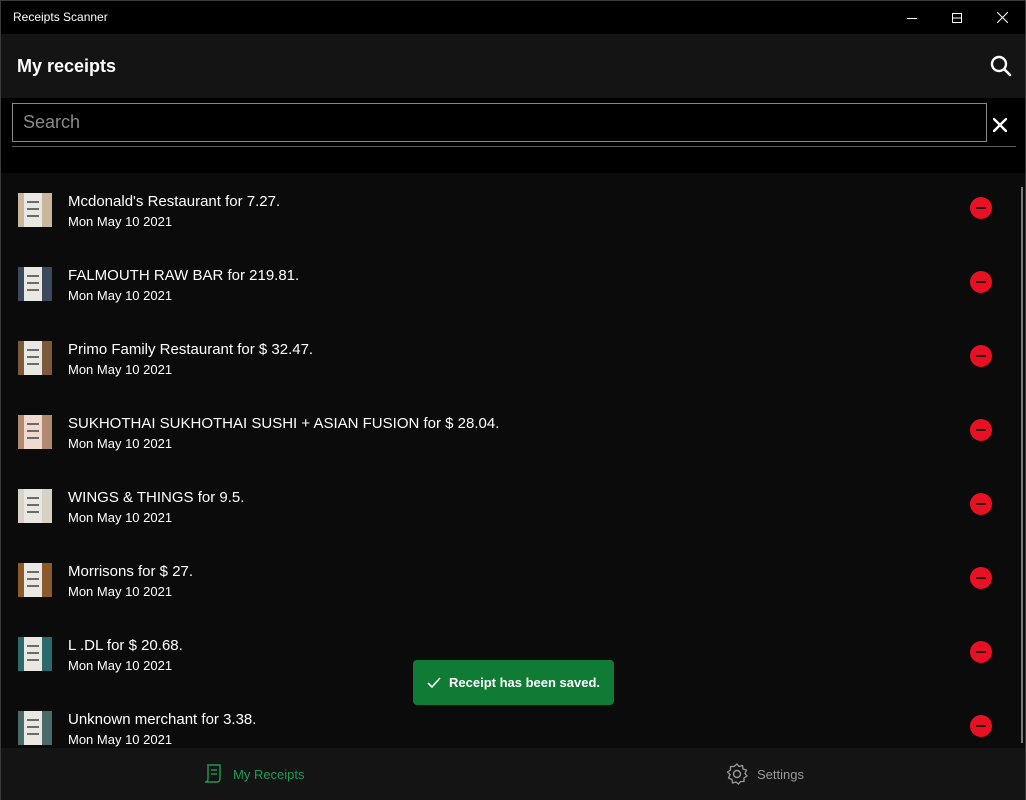 The height and width of the screenshot is (800, 1026). What do you see at coordinates (131, 571) in the screenshot?
I see `receipt-title: Morrisons for $ 27.` at bounding box center [131, 571].